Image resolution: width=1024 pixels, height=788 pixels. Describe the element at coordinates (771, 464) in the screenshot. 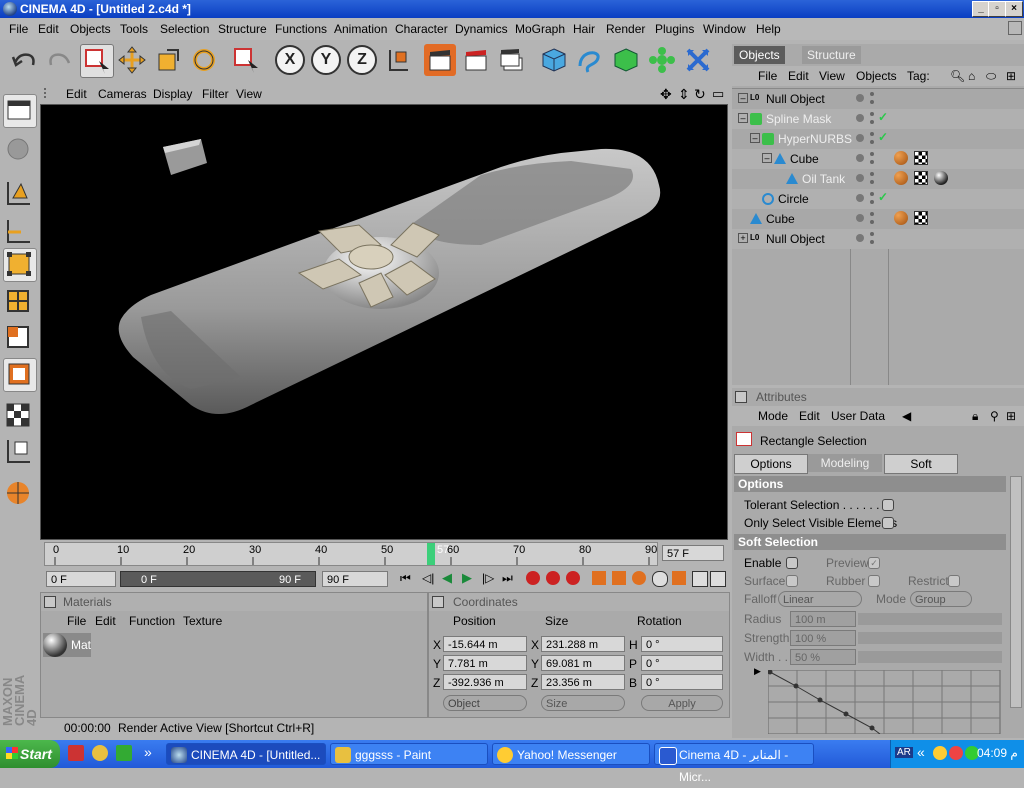

I see `tab-options: Options` at that location.